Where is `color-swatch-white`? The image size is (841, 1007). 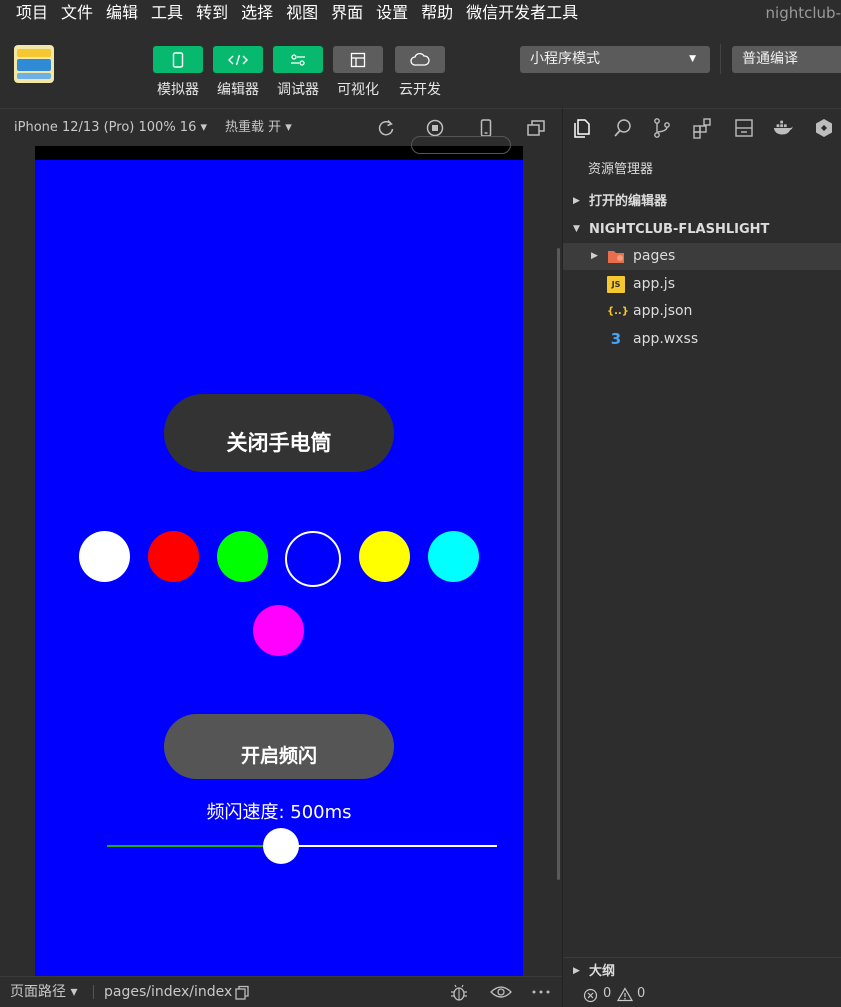
color-swatch-white is located at coordinates (104, 556).